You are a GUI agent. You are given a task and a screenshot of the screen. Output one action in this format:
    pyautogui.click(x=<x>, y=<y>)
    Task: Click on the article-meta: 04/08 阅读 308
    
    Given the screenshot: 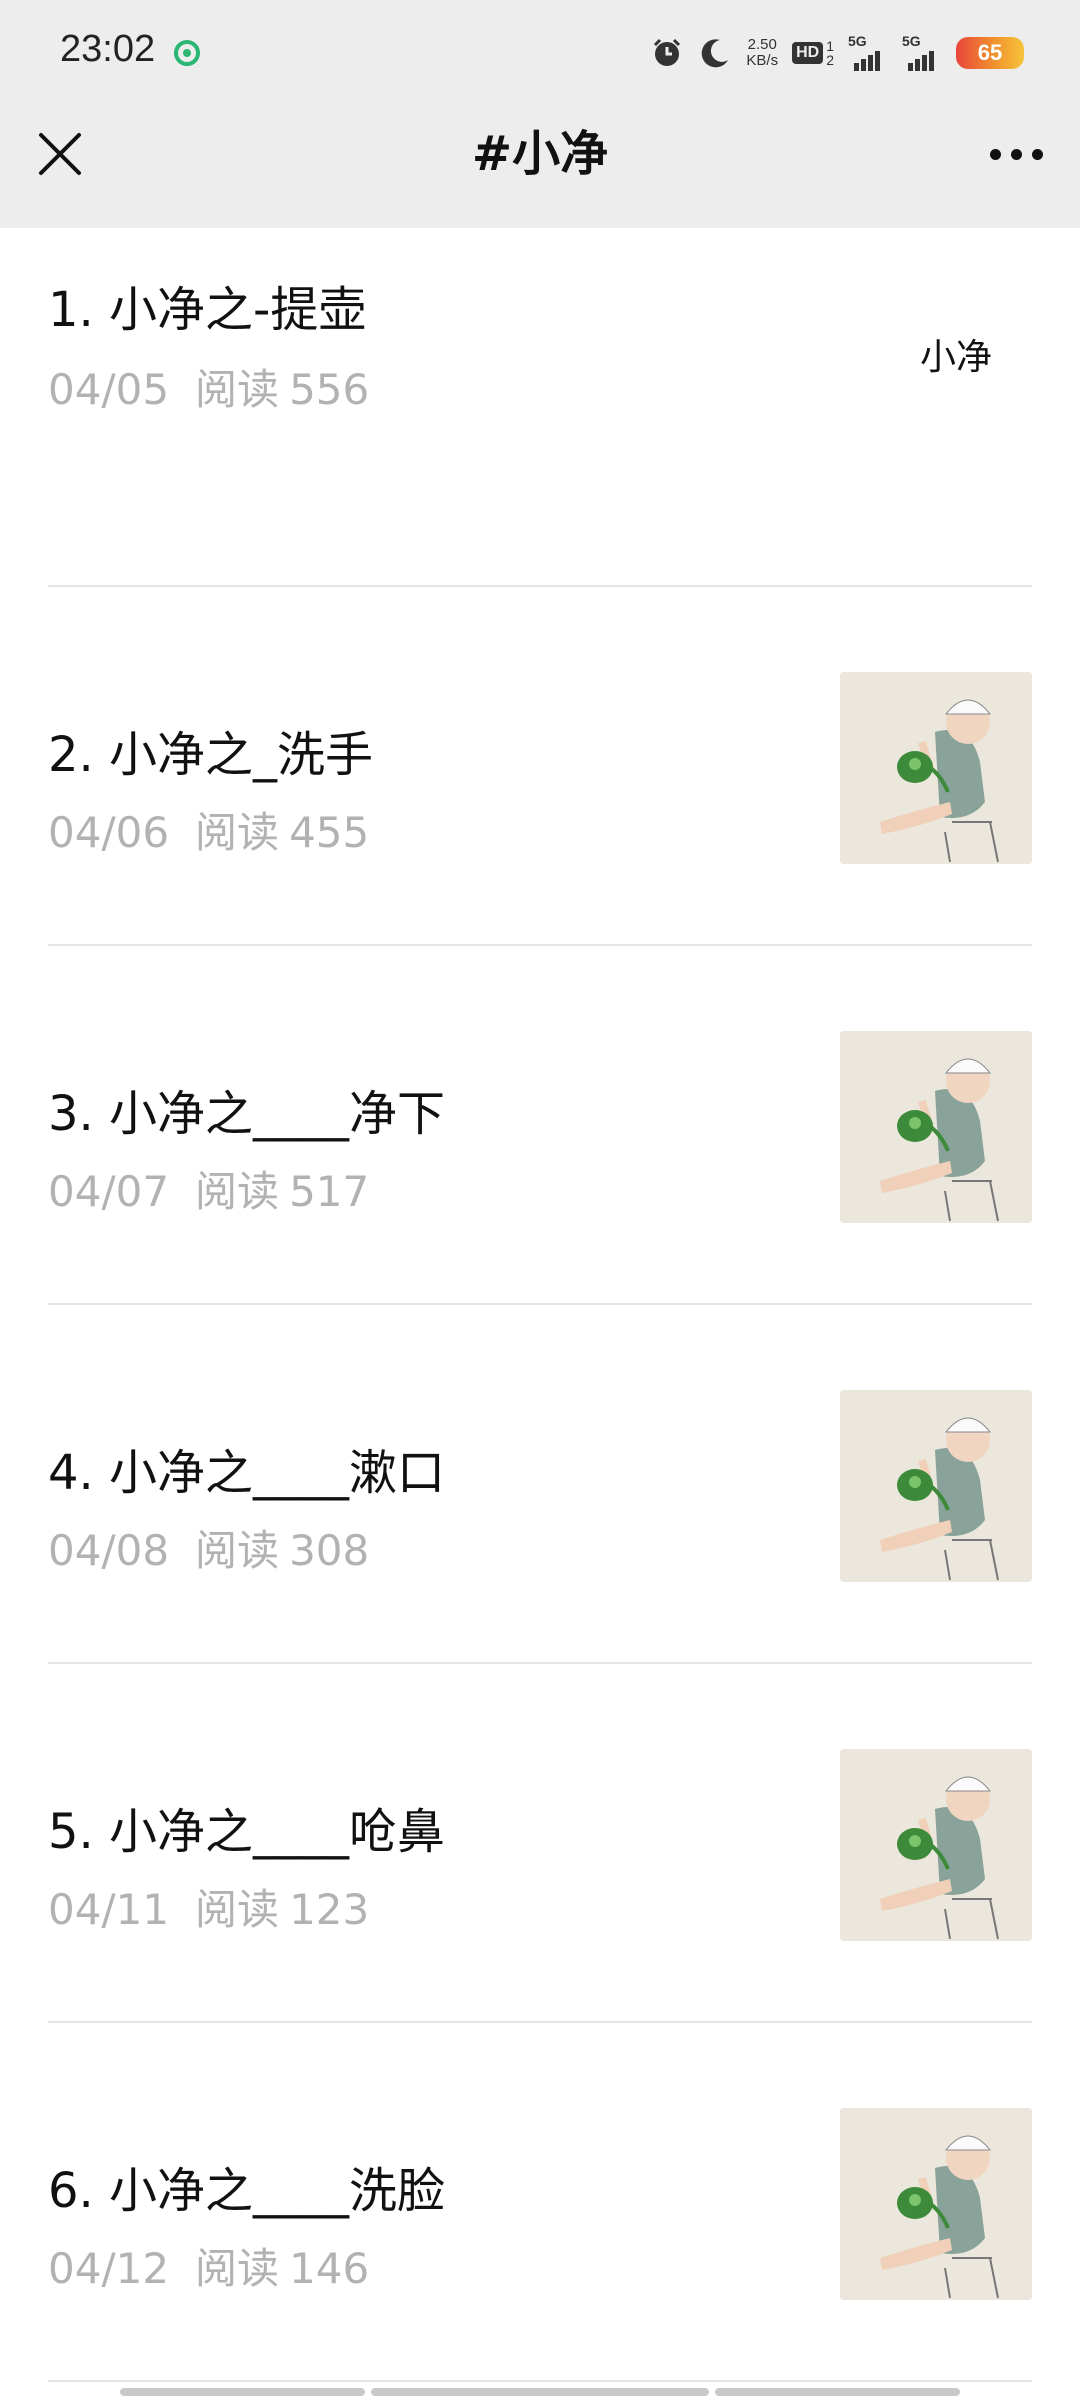 What is the action you would take?
    pyautogui.click(x=208, y=1547)
    